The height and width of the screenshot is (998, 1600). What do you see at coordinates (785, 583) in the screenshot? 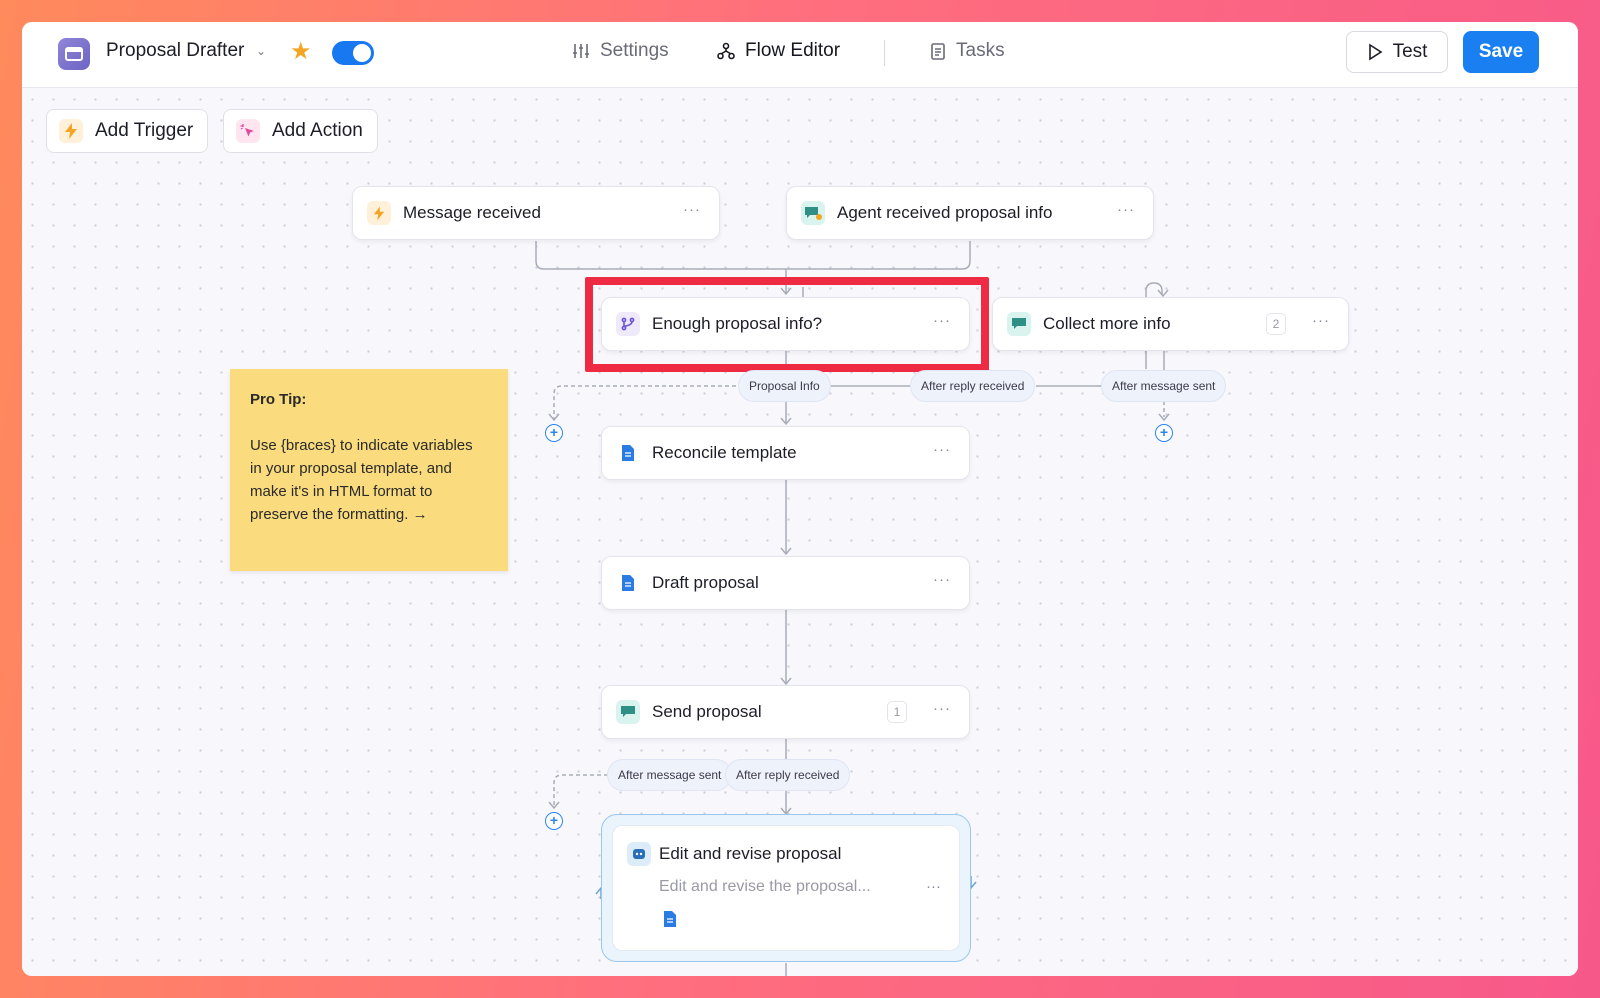
I see `node-draft-proposal: Draft proposal ···` at bounding box center [785, 583].